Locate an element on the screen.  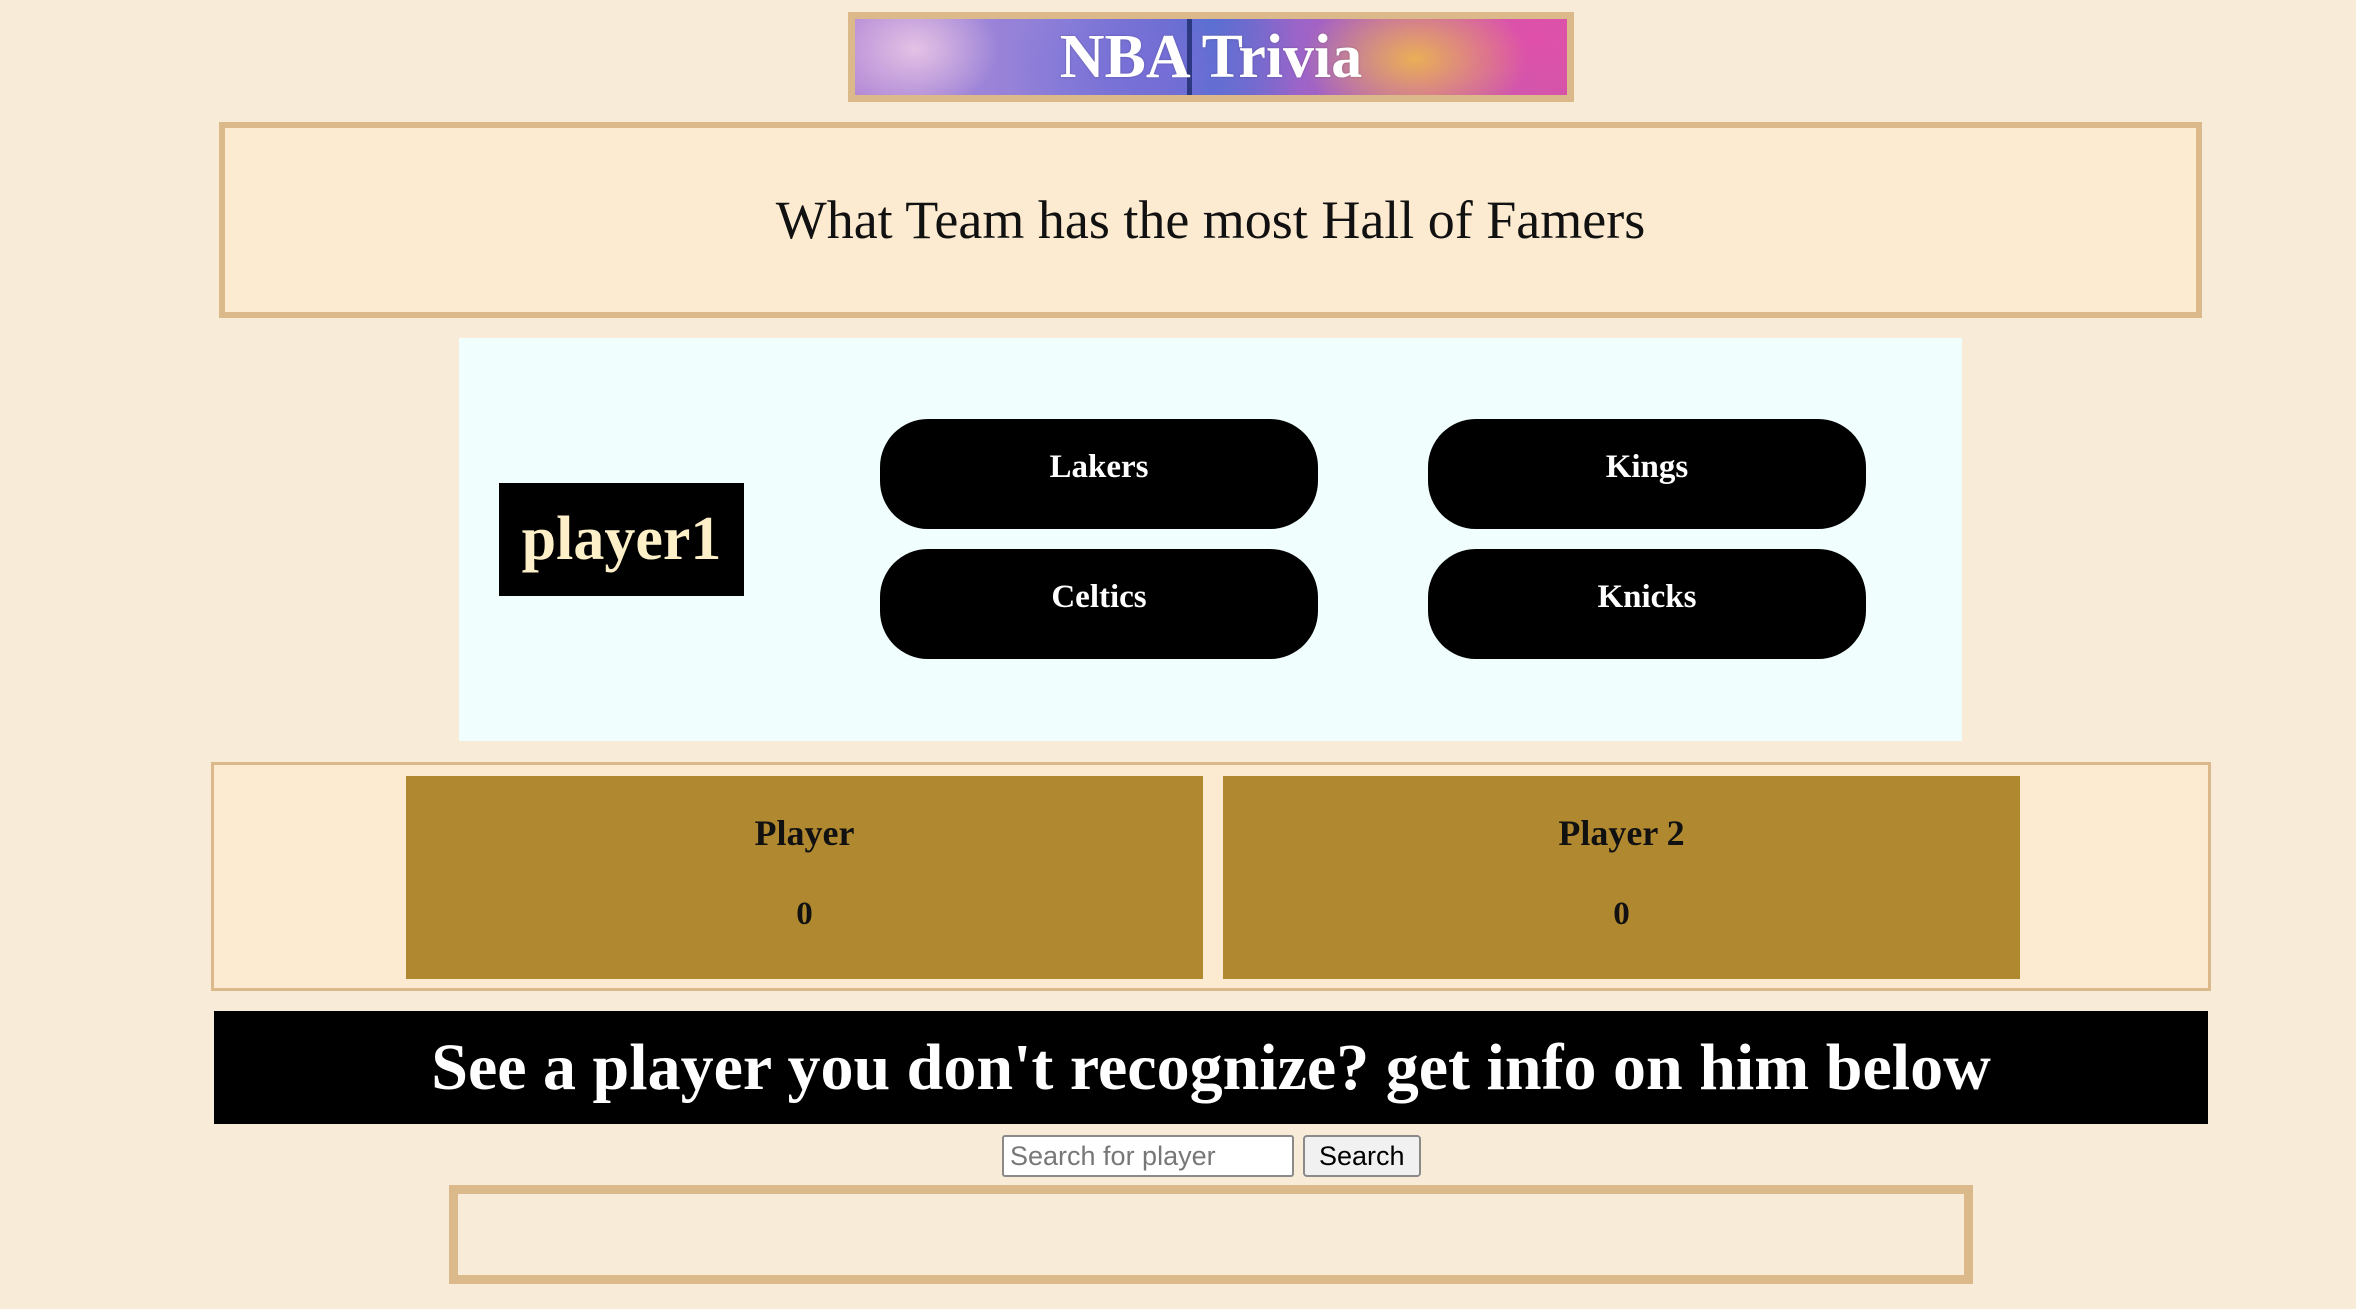
answer-button-celtics: Celtics is located at coordinates (1099, 604).